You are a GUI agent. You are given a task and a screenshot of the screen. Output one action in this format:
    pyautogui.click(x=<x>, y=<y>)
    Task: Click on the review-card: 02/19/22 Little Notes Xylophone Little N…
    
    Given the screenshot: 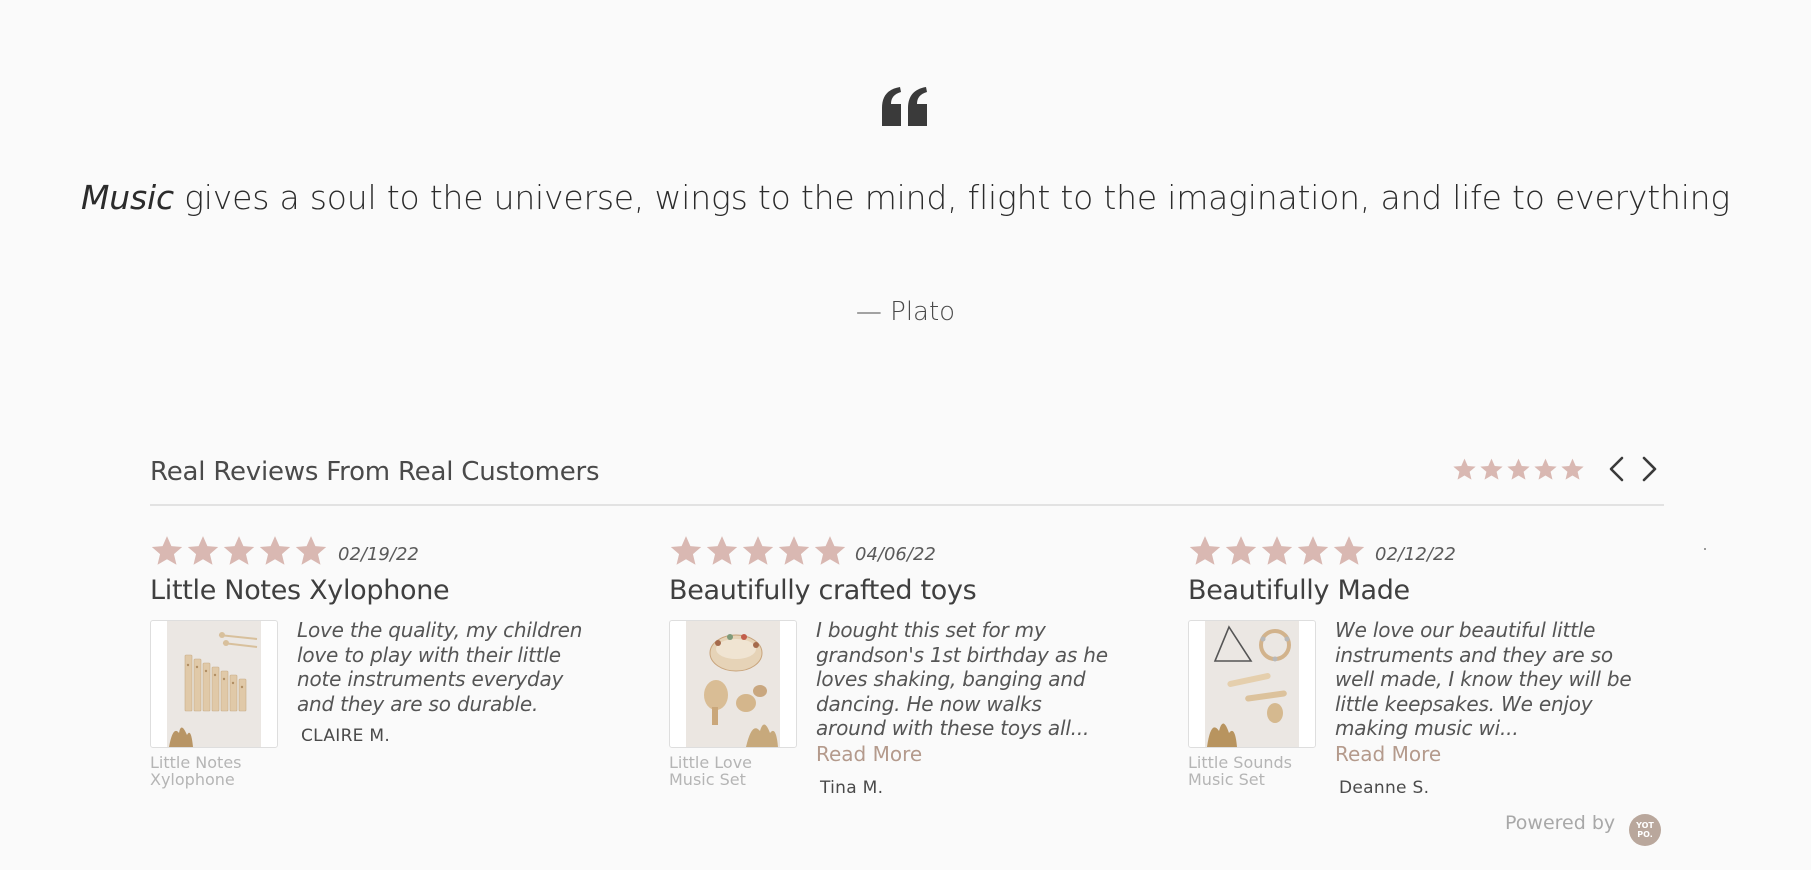 What is the action you would take?
    pyautogui.click(x=380, y=669)
    